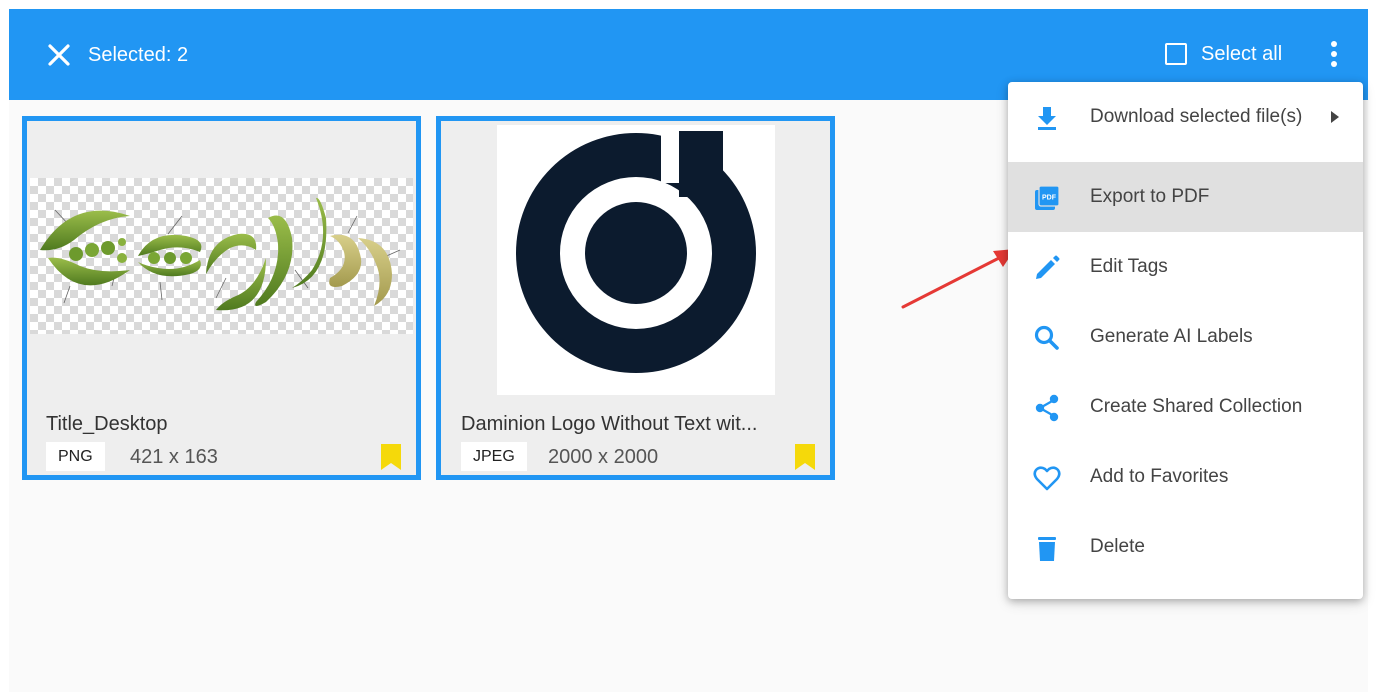 The height and width of the screenshot is (692, 1376). I want to click on file-title: Title_Desktop, so click(107, 424).